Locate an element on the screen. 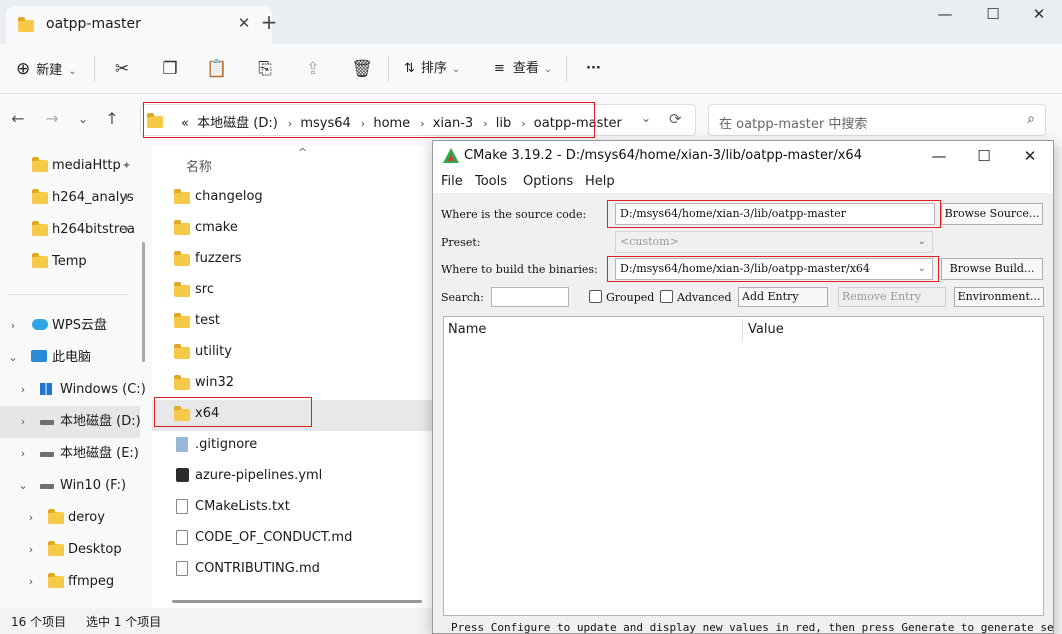 The width and height of the screenshot is (1062, 634). cmake-close-button: ✕ is located at coordinates (1030, 156).